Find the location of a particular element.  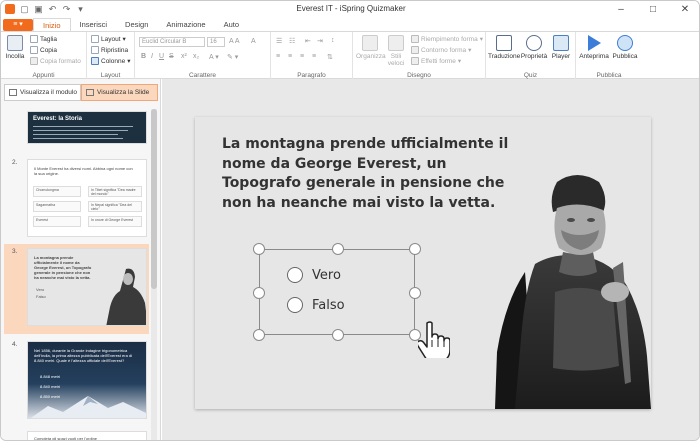

font-family-select: Euclid Circular B is located at coordinates (172, 42).